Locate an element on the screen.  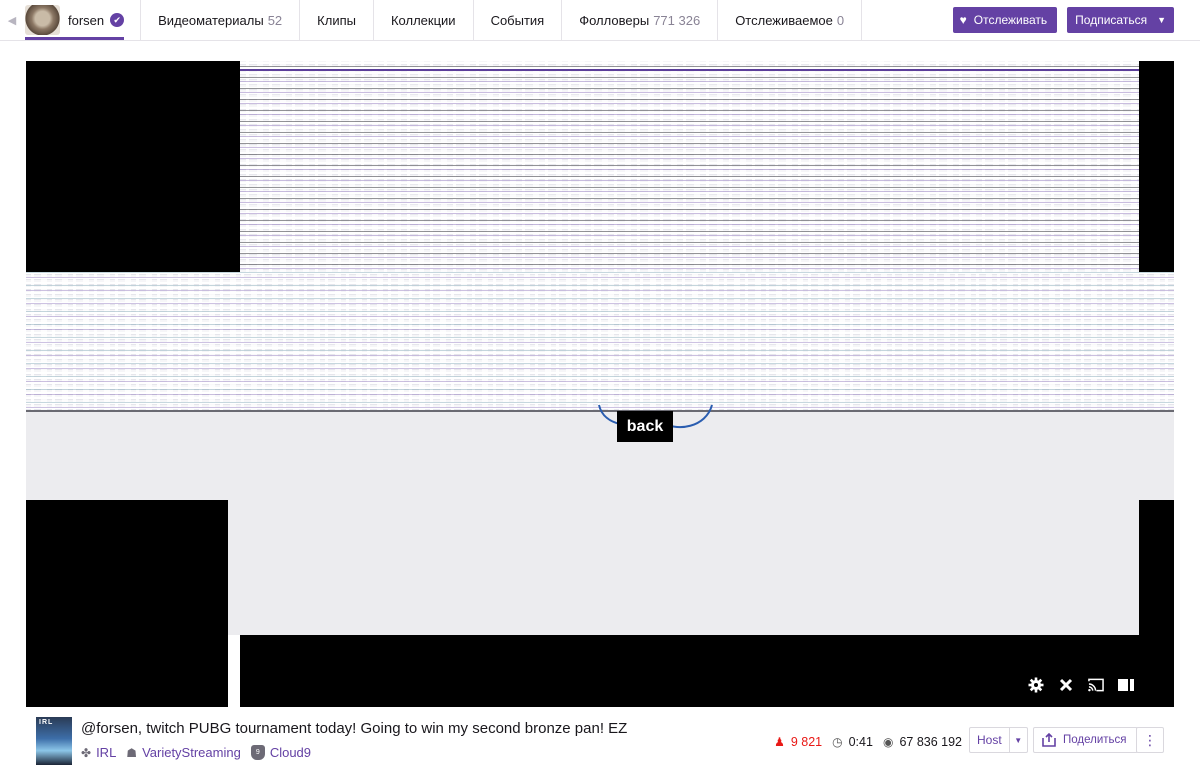
player-controls is located at coordinates (1081, 685).